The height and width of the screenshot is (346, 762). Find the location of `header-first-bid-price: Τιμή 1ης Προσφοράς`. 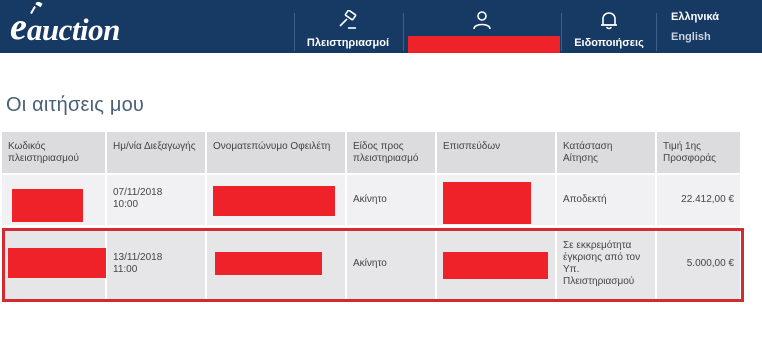

header-first-bid-price: Τιμή 1ης Προσφοράς is located at coordinates (689, 152).